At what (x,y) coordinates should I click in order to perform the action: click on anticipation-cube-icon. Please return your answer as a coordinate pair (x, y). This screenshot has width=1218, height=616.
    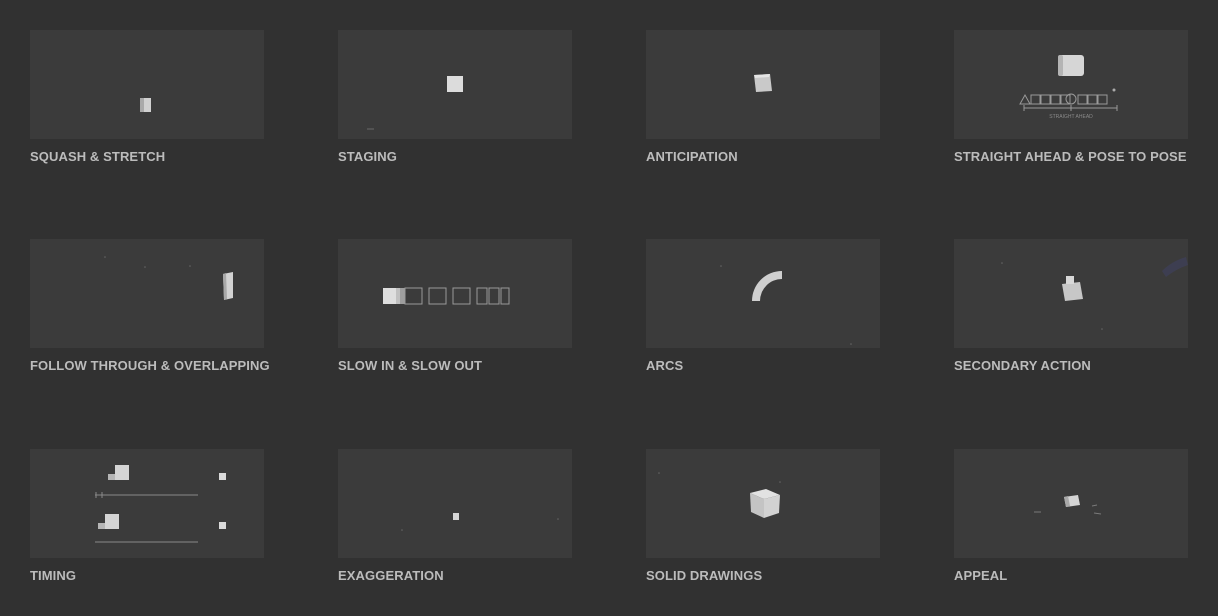
    Looking at the image, I should click on (763, 83).